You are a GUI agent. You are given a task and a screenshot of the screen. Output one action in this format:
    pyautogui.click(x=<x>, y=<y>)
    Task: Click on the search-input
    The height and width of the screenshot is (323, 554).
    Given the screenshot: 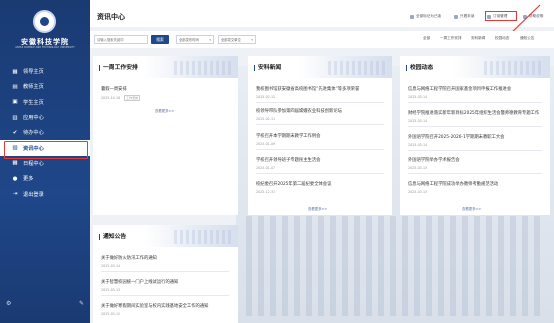 What is the action you would take?
    pyautogui.click(x=121, y=39)
    